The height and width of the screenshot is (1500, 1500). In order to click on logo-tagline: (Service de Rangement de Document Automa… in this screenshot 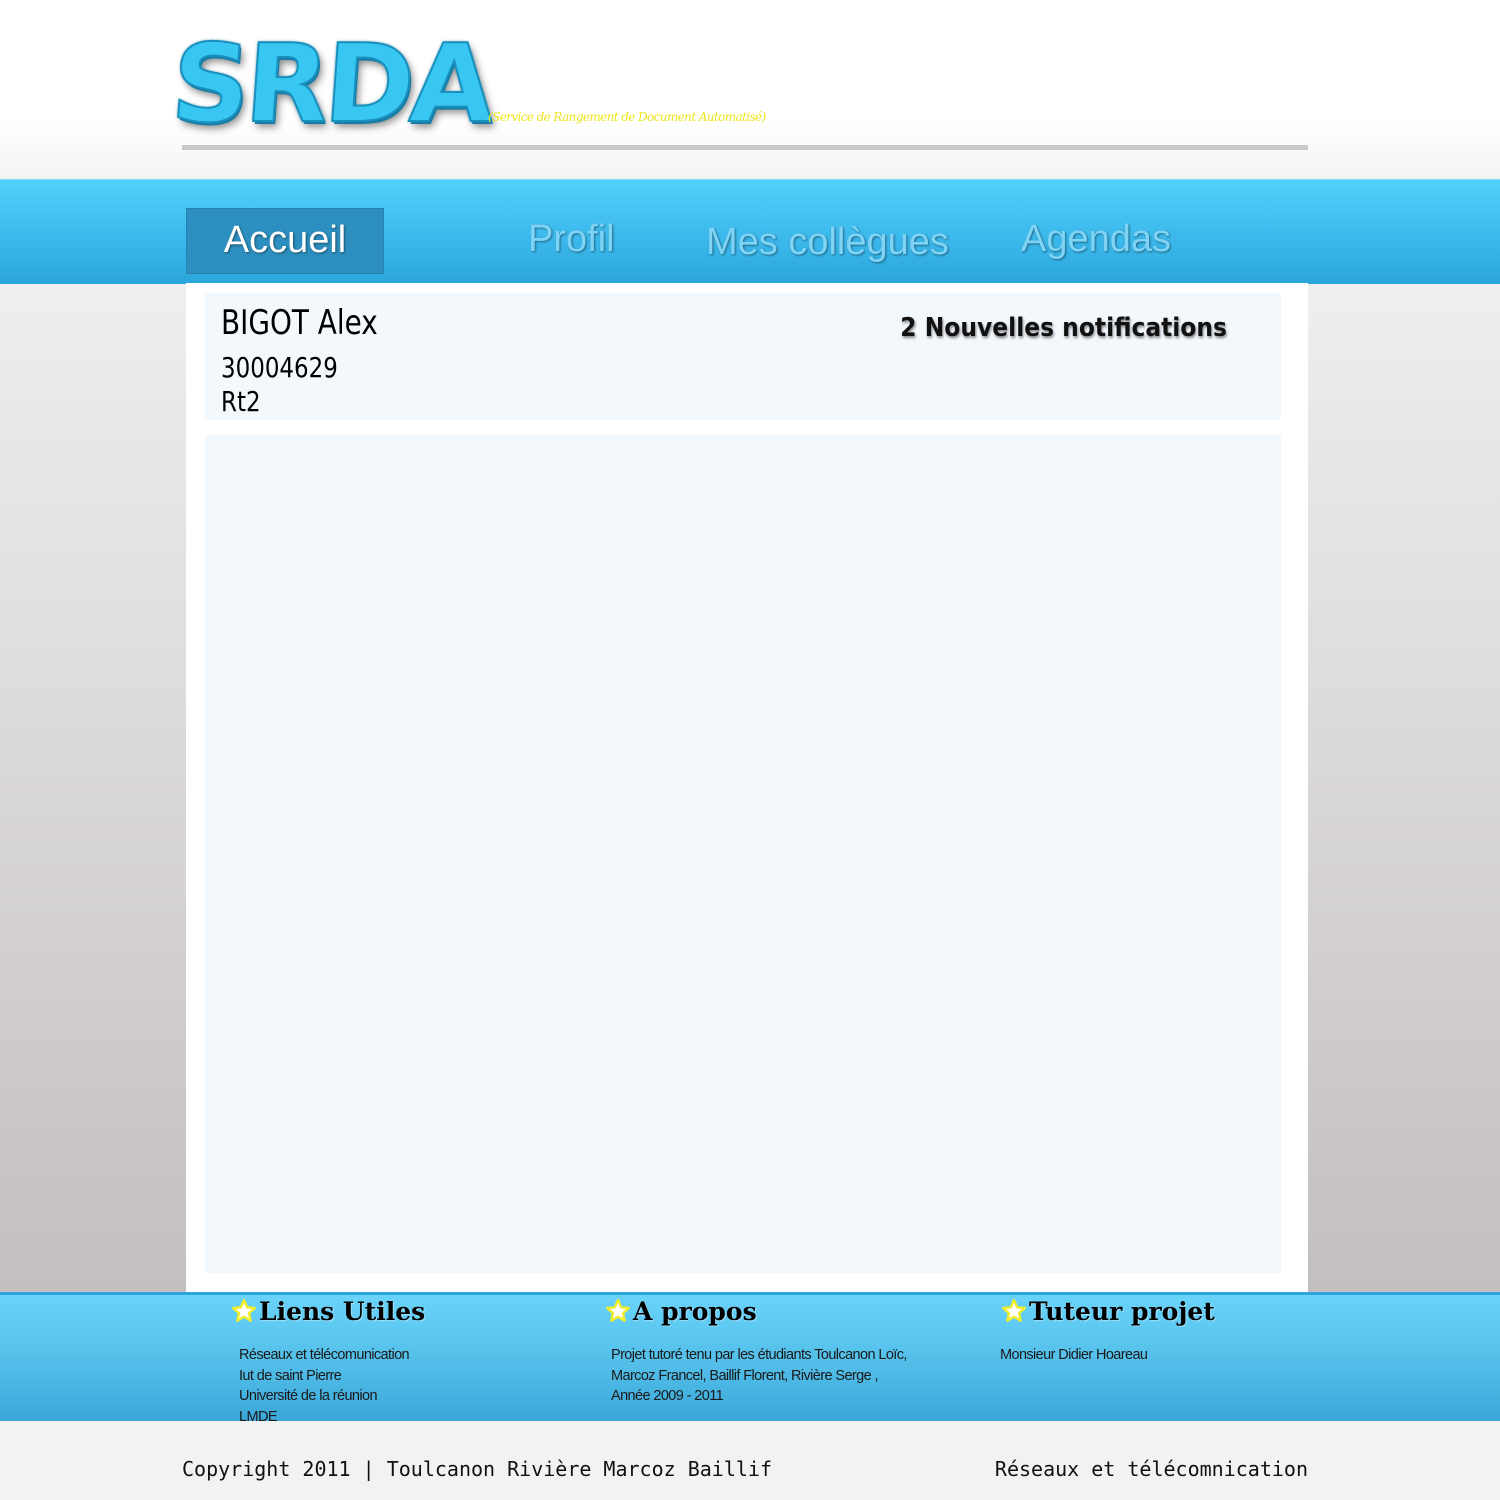, I will do `click(627, 117)`.